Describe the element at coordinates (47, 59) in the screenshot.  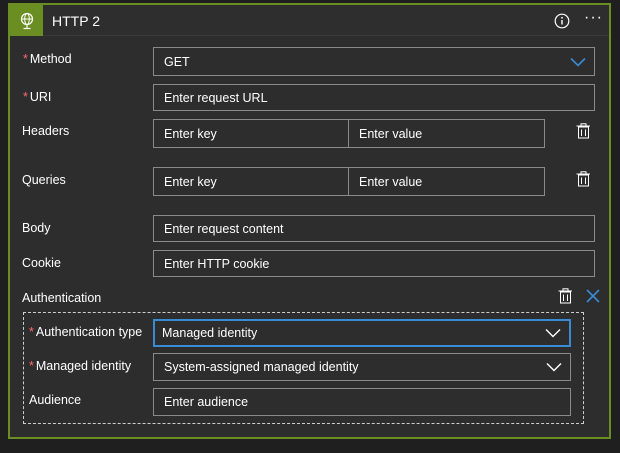
I see `method-label: * Method` at that location.